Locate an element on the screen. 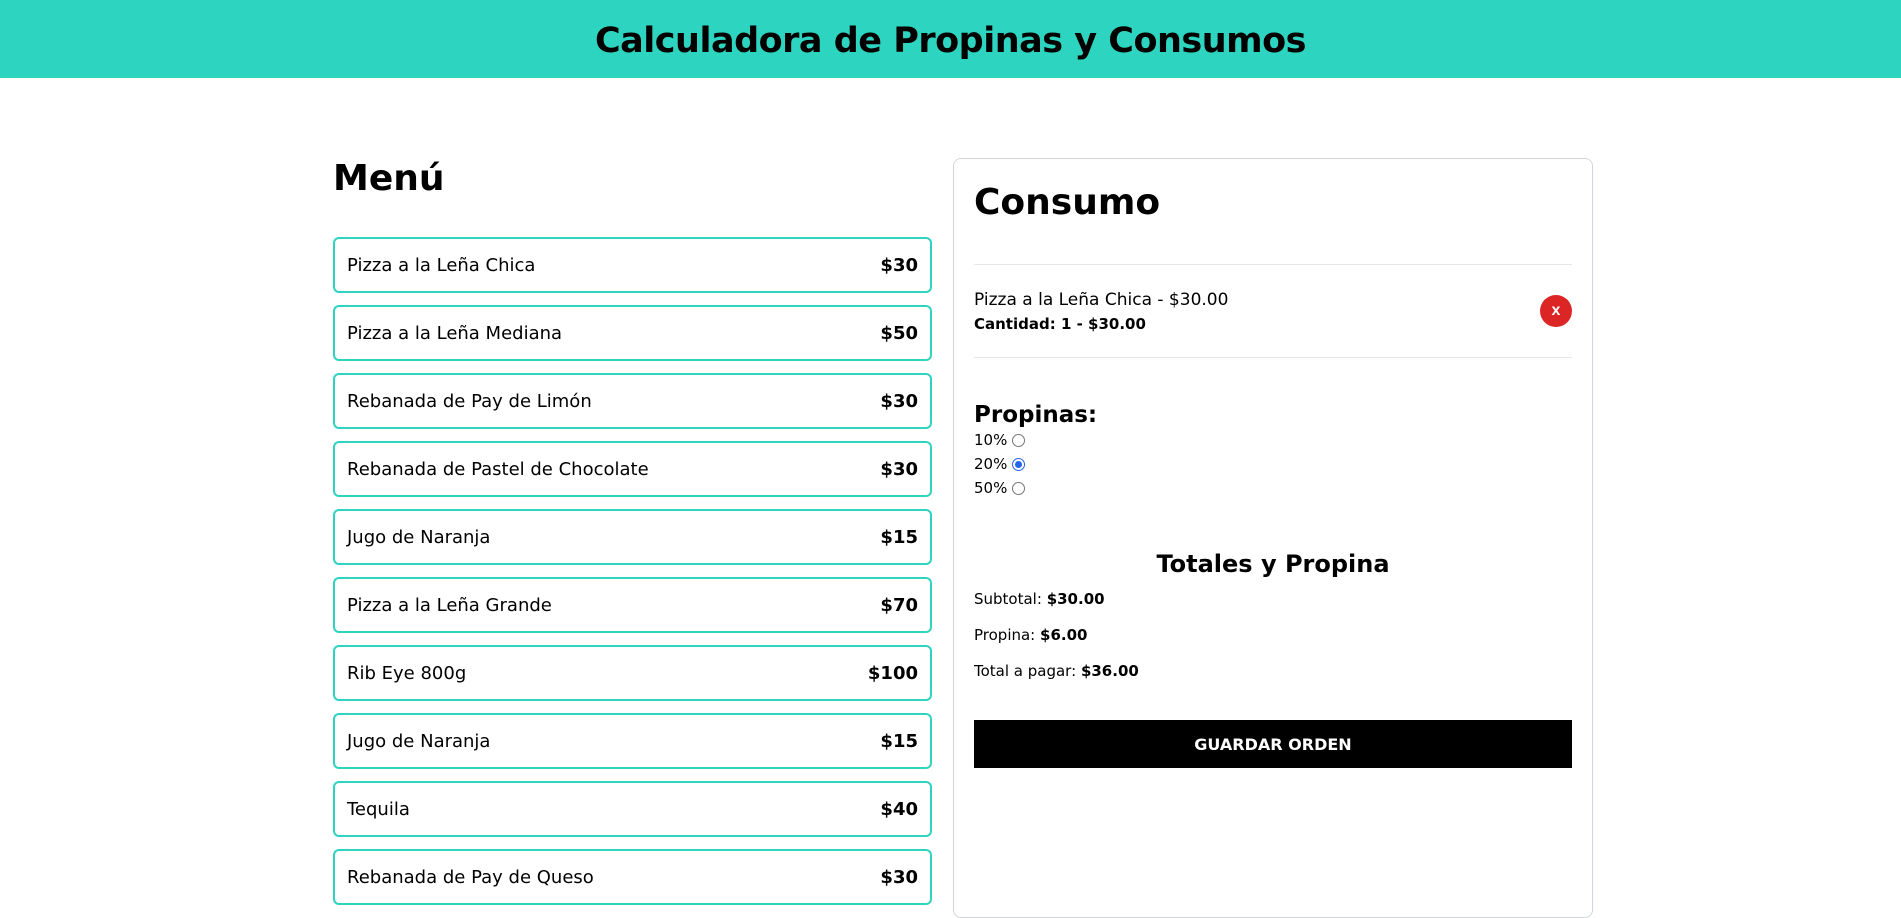 The image size is (1901, 918). total-line: Total a pagar: $36.00 is located at coordinates (1273, 671).